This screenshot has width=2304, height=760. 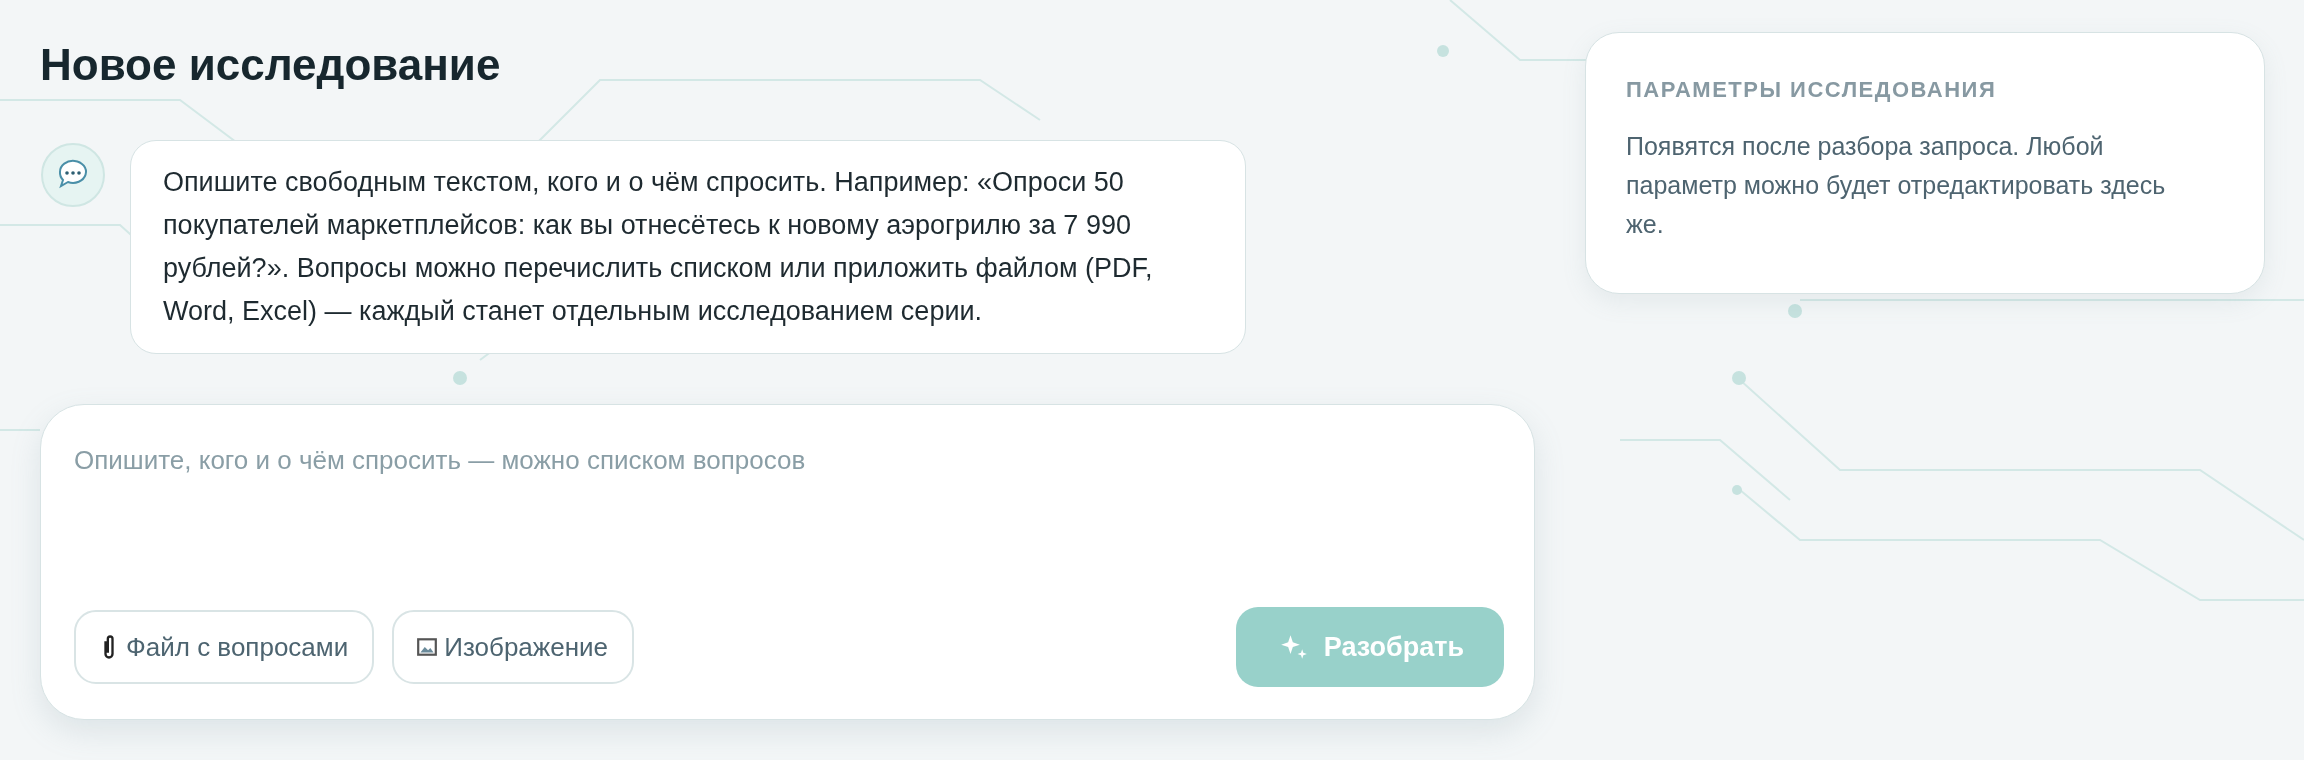 I want to click on page-title: Новое исследование, so click(x=271, y=65).